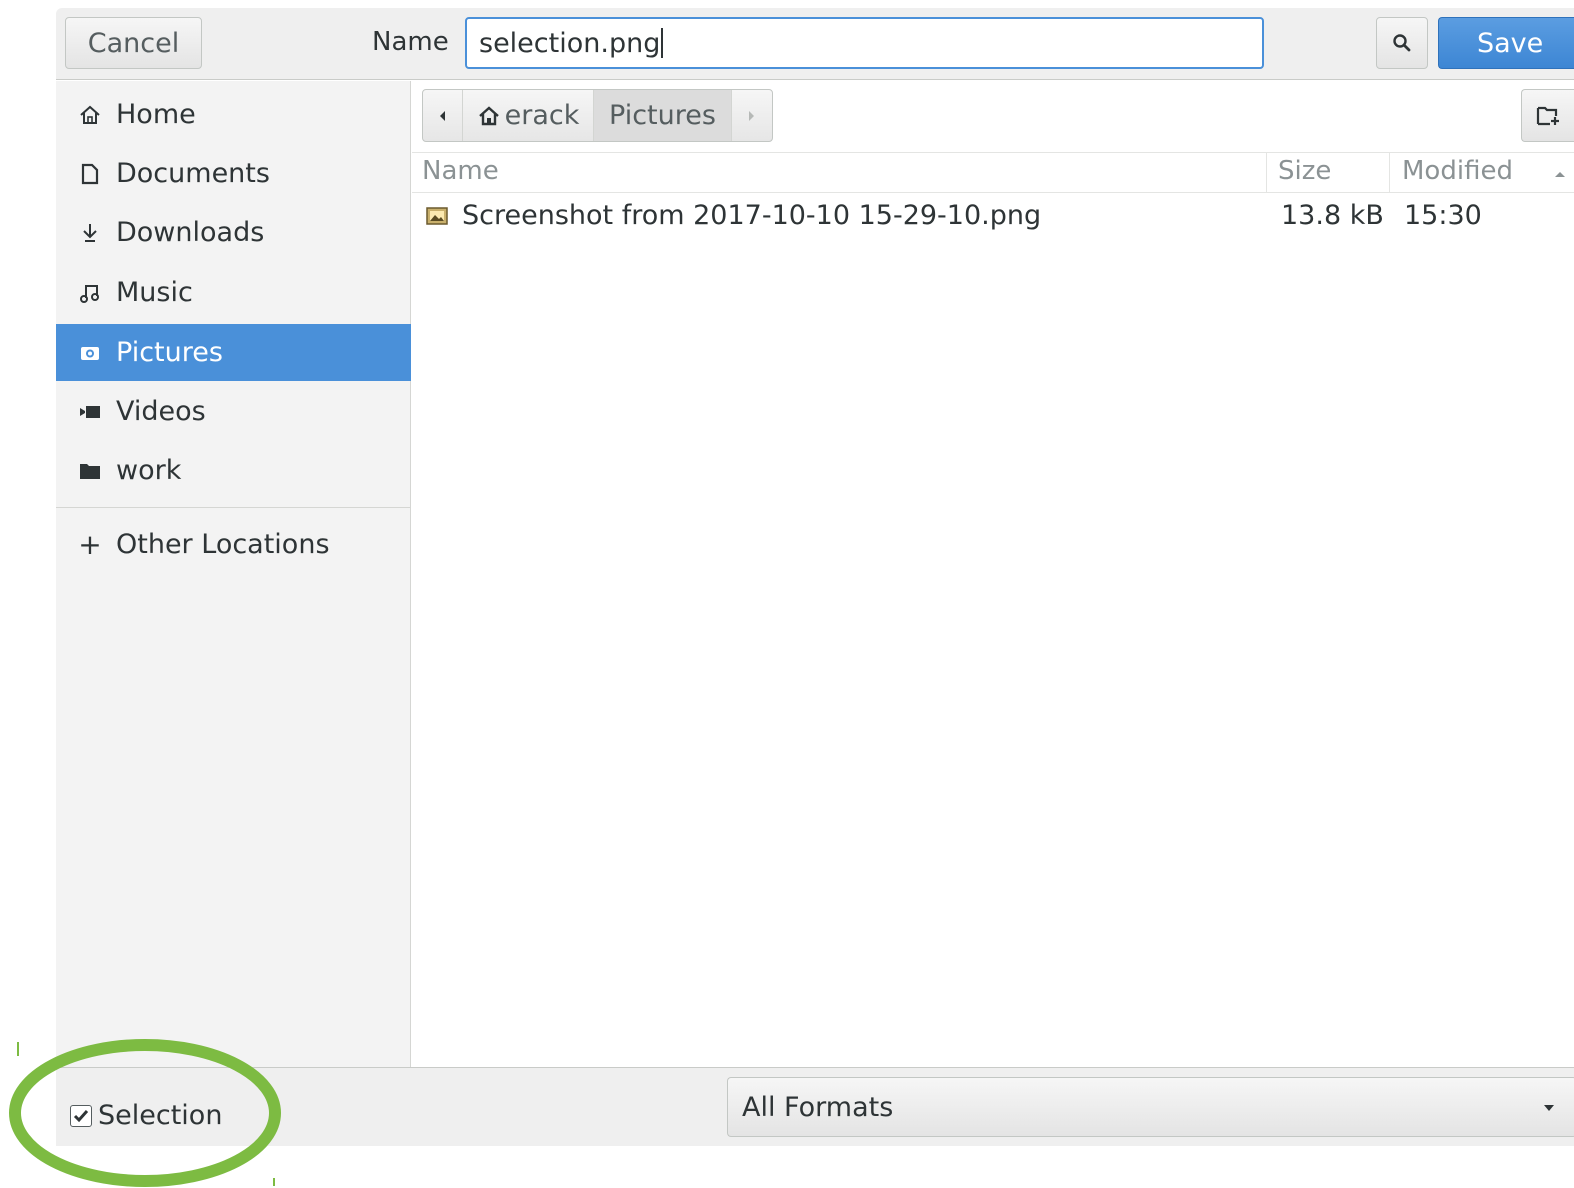 The height and width of the screenshot is (1188, 1574). I want to click on sidebar-item-documents: Documents, so click(233, 173).